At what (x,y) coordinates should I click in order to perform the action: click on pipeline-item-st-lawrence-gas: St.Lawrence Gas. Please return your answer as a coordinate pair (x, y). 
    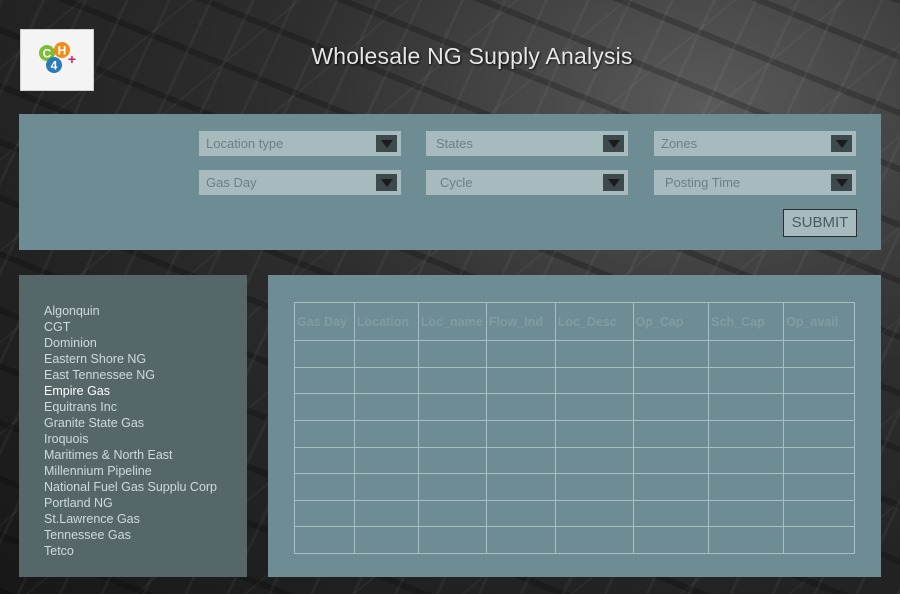
    Looking at the image, I should click on (145, 519).